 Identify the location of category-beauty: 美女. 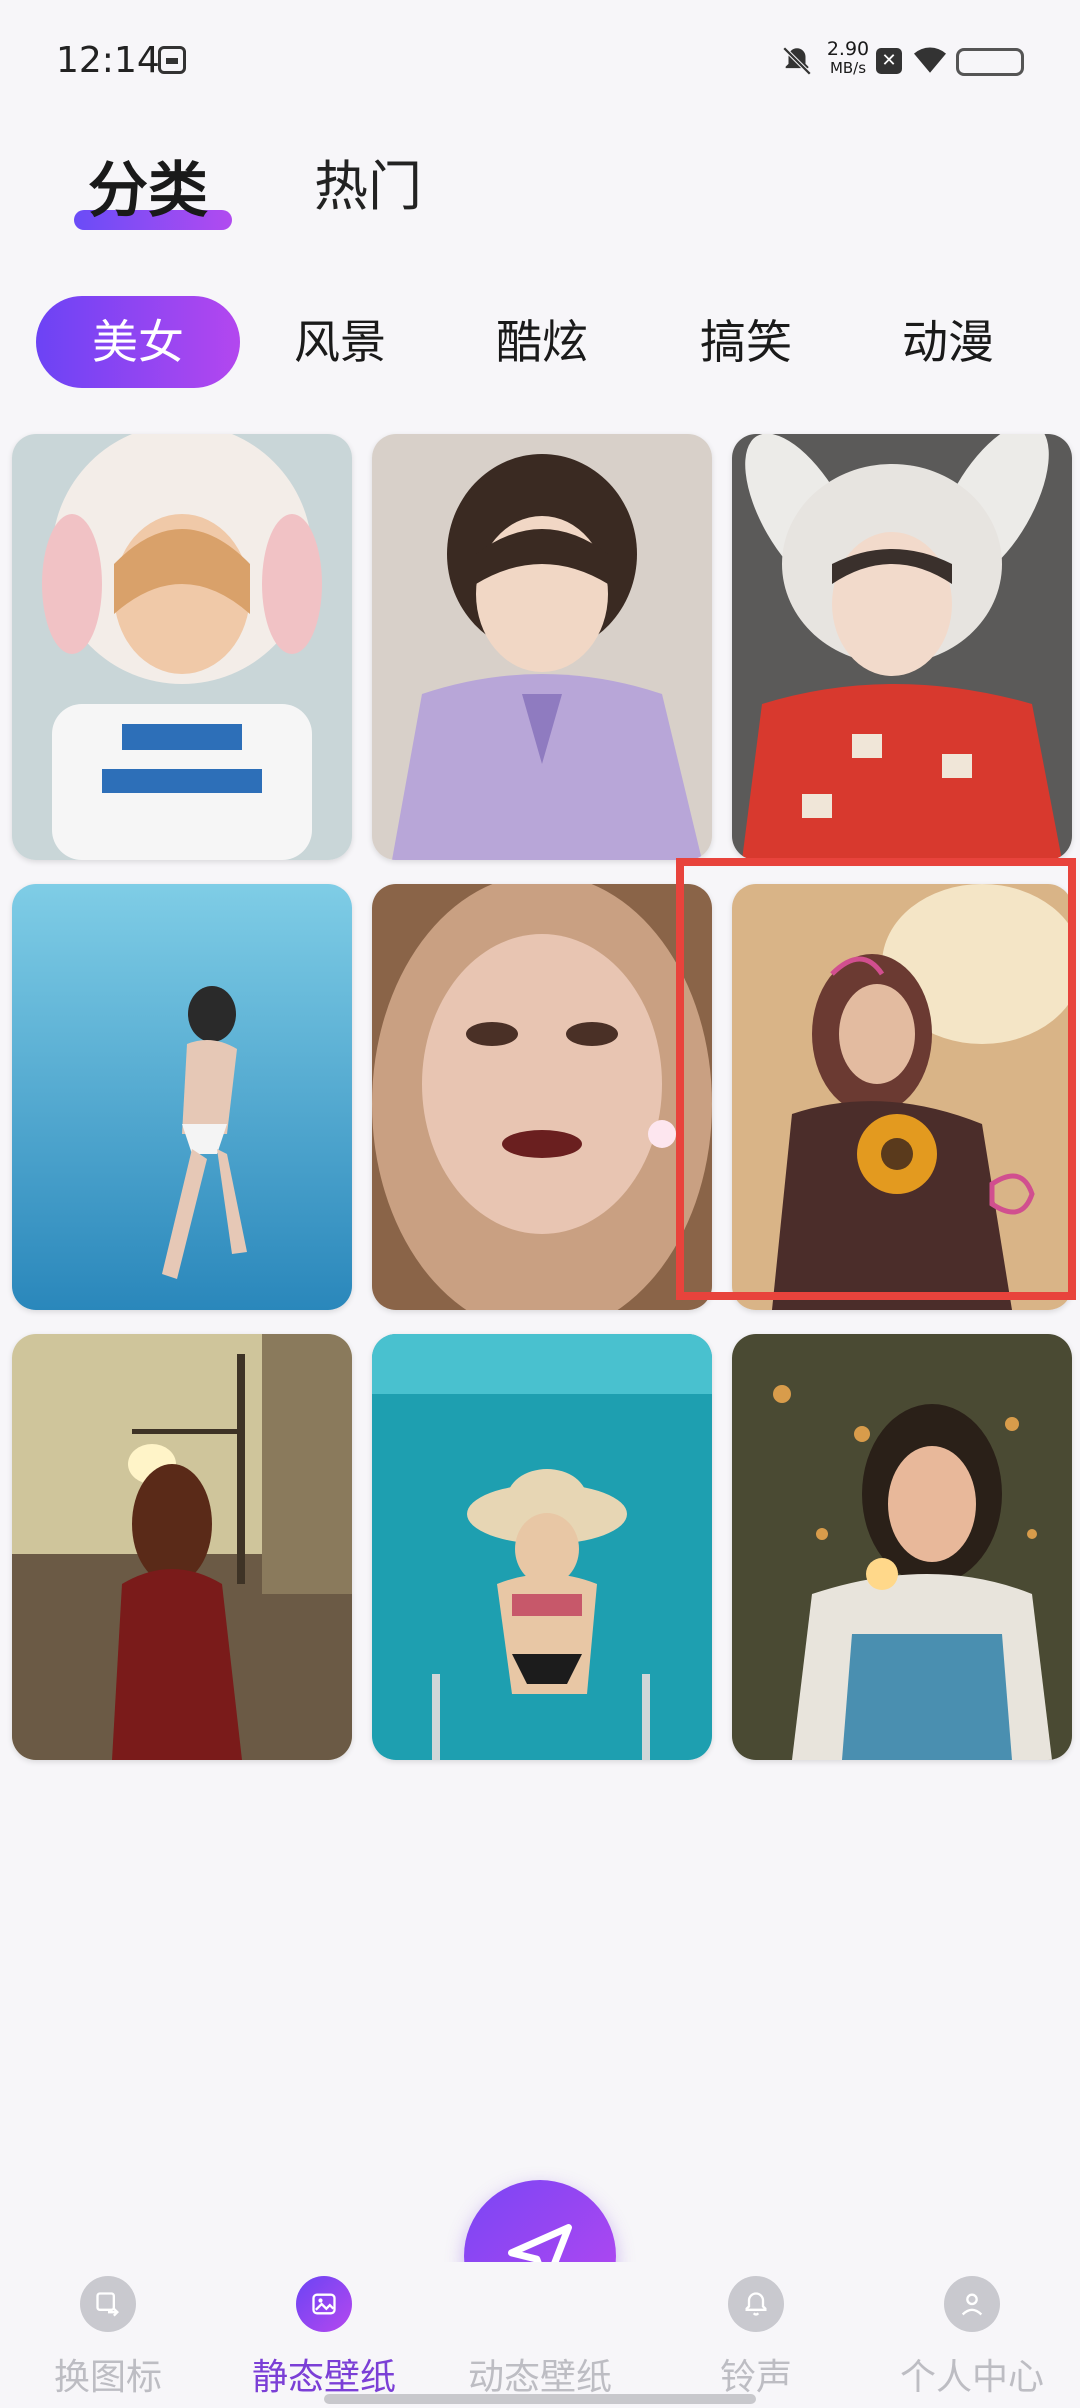
(138, 342).